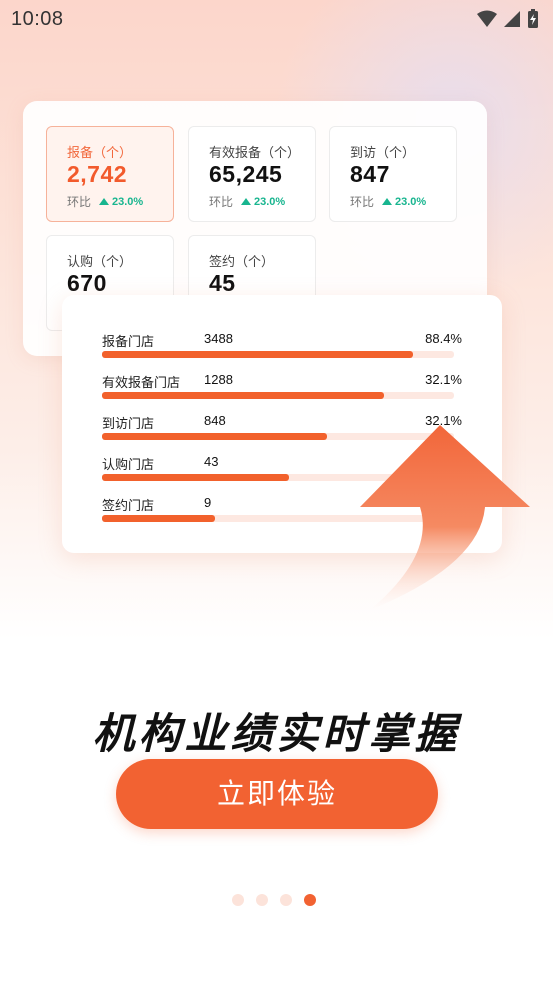  Describe the element at coordinates (276, 733) in the screenshot. I see `headline: 机构业绩实时掌握` at that location.